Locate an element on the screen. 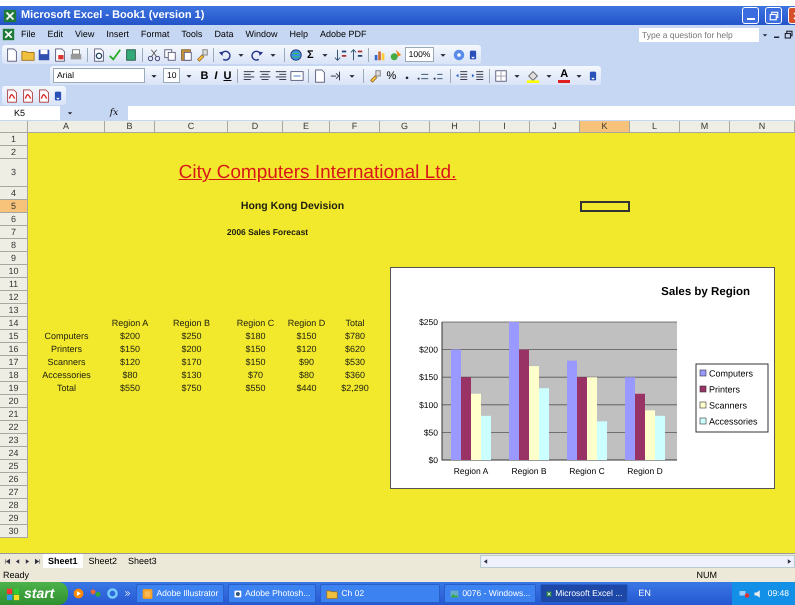  column-header: F is located at coordinates (355, 127).